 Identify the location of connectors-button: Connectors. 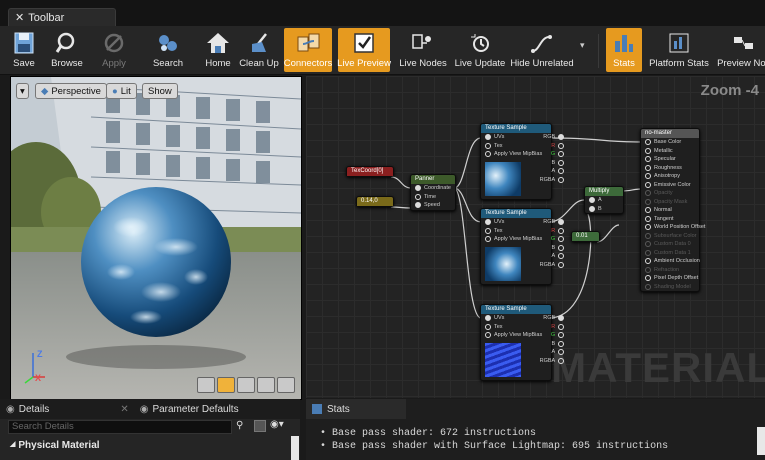
(308, 50).